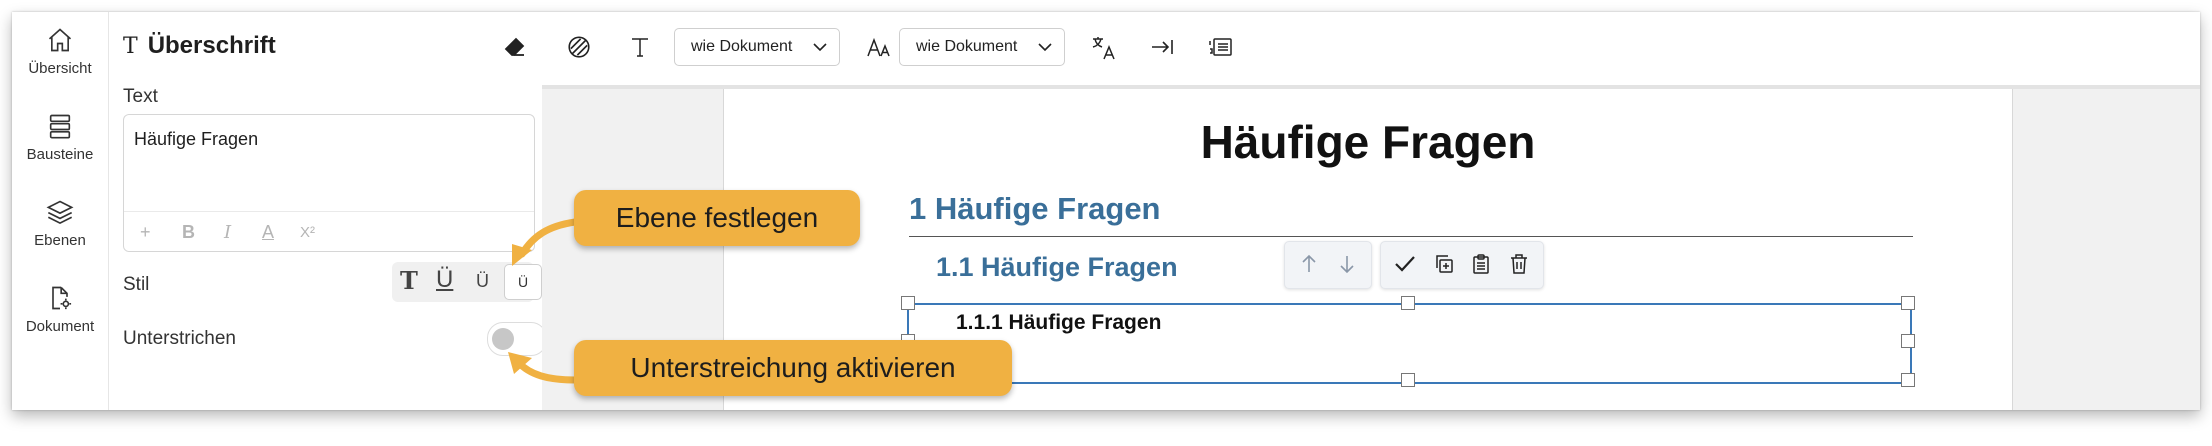  What do you see at coordinates (1309, 266) in the screenshot?
I see `arrow-up-icon` at bounding box center [1309, 266].